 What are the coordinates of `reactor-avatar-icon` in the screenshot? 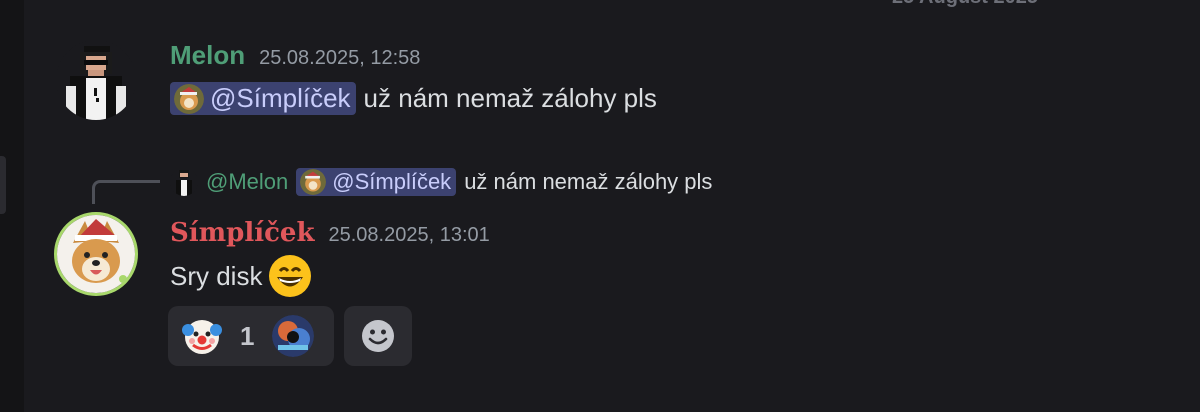 It's located at (293, 336).